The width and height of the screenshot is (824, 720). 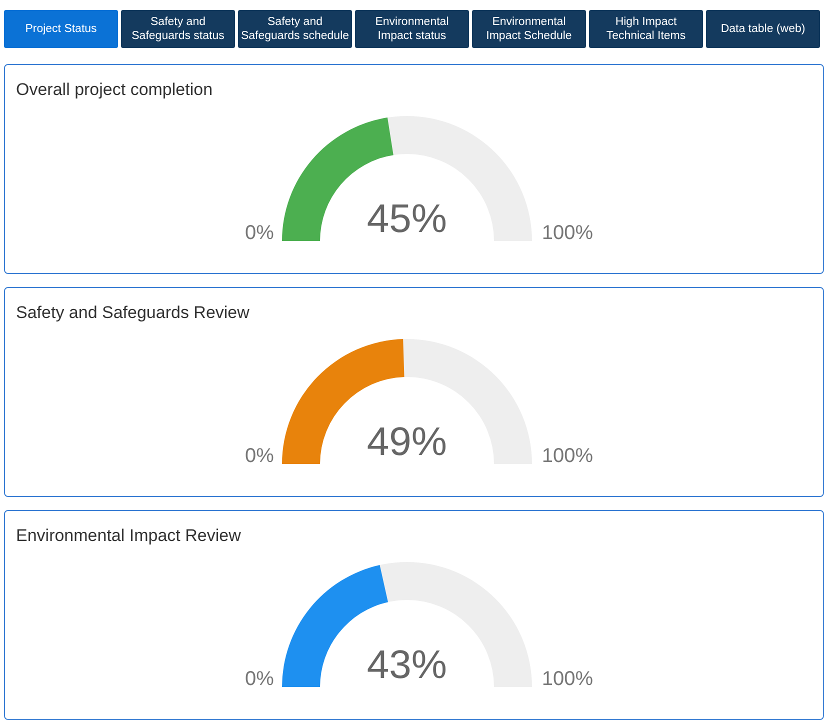 I want to click on gauge-title: Overall project completion, so click(x=114, y=89).